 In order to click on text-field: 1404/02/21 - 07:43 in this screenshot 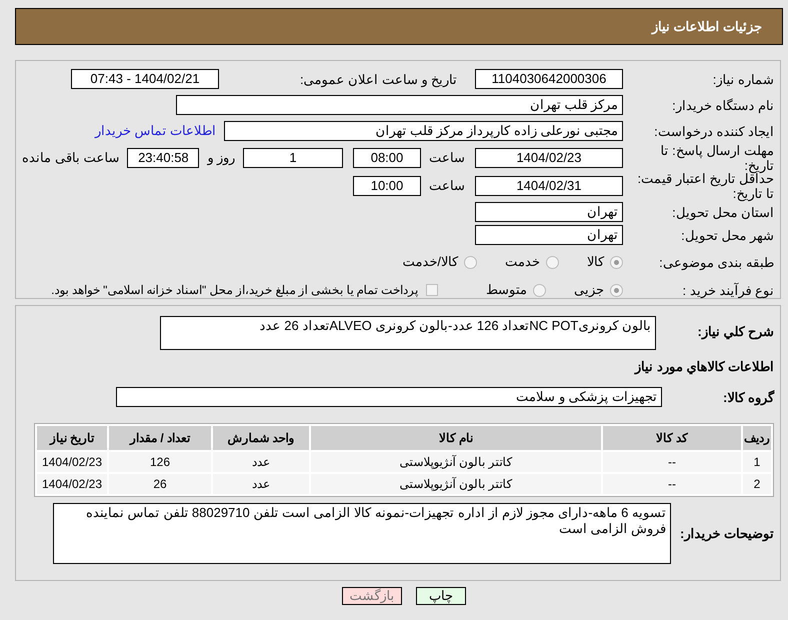, I will do `click(145, 79)`.